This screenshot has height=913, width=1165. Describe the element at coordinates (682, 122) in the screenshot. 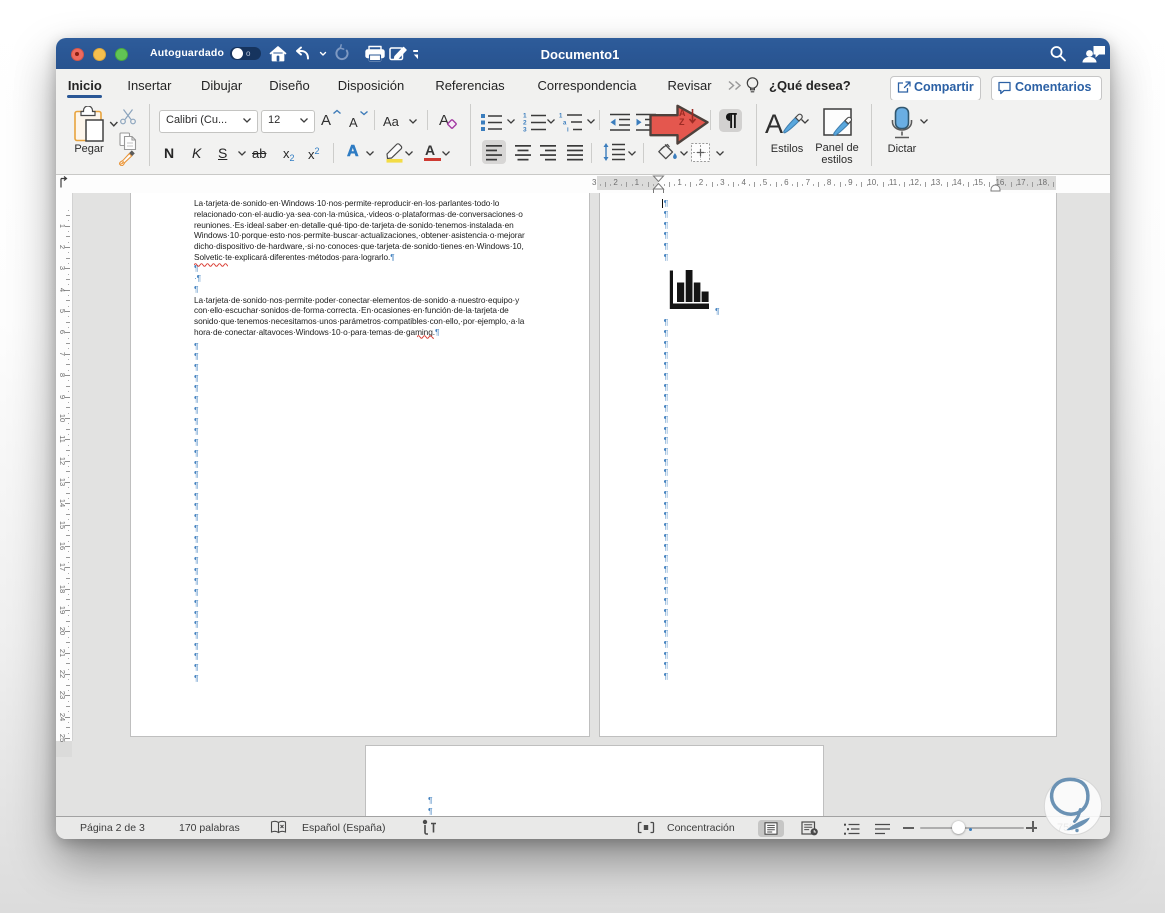

I see `svg-text: Z` at that location.